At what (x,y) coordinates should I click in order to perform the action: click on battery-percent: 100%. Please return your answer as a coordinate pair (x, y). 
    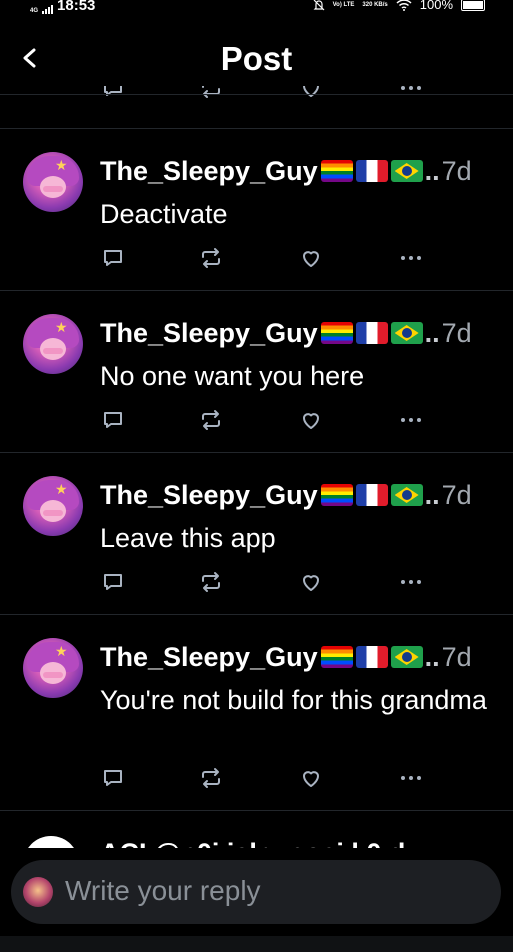
    Looking at the image, I should click on (436, 6).